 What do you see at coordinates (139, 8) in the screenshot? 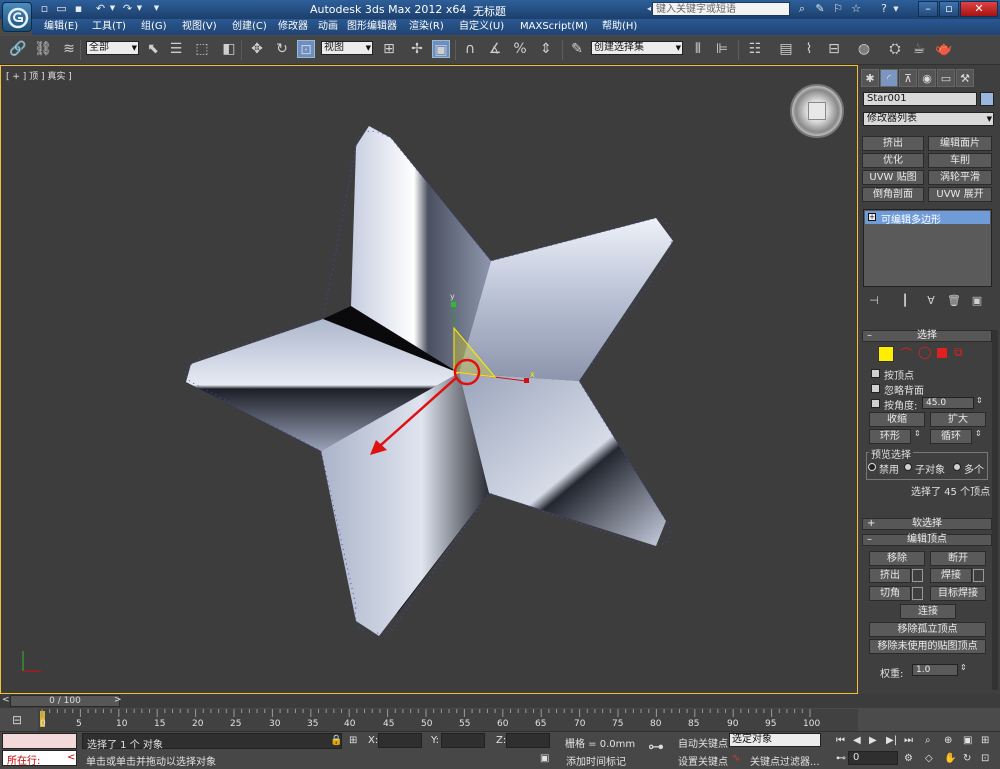
I see `redo-dropdown-icon: ▼` at bounding box center [139, 8].